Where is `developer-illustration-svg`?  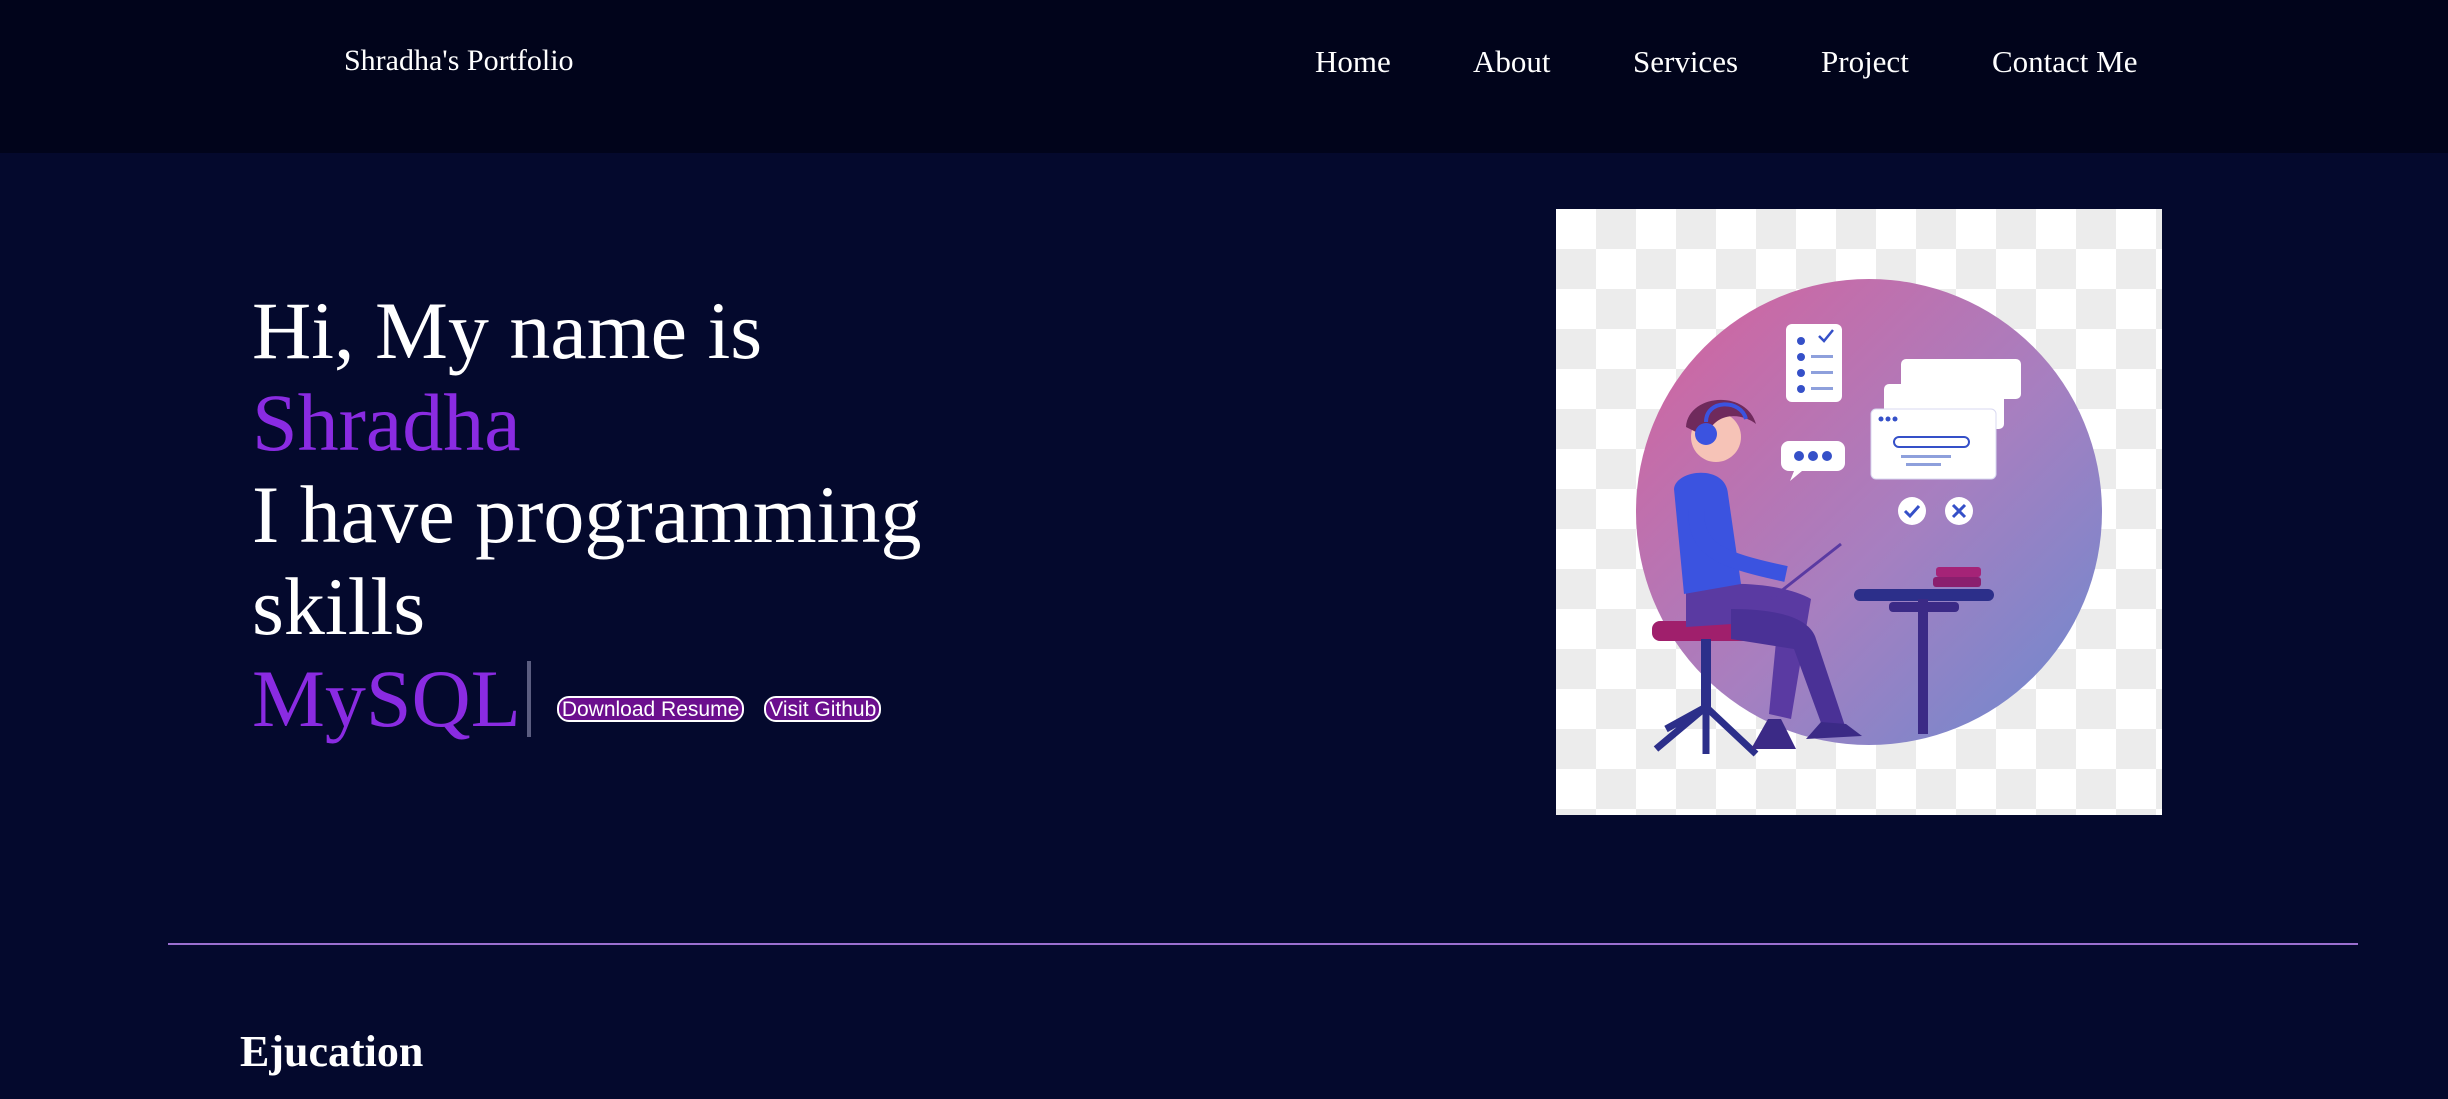
developer-illustration-svg is located at coordinates (1869, 518).